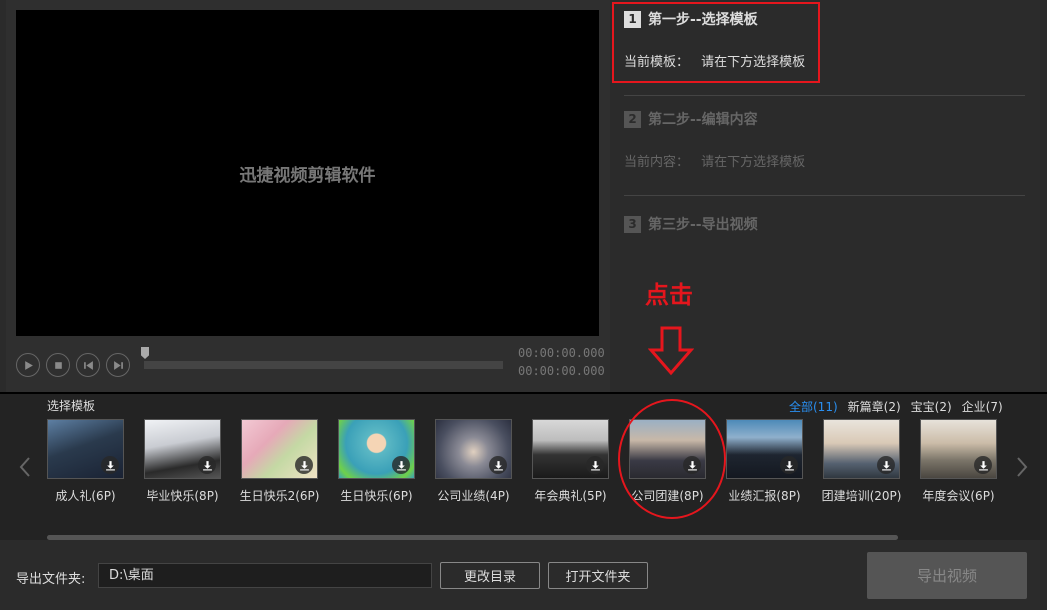 Image resolution: width=1047 pixels, height=610 pixels. I want to click on step1-title: 1 第一步--选择模板, so click(691, 19).